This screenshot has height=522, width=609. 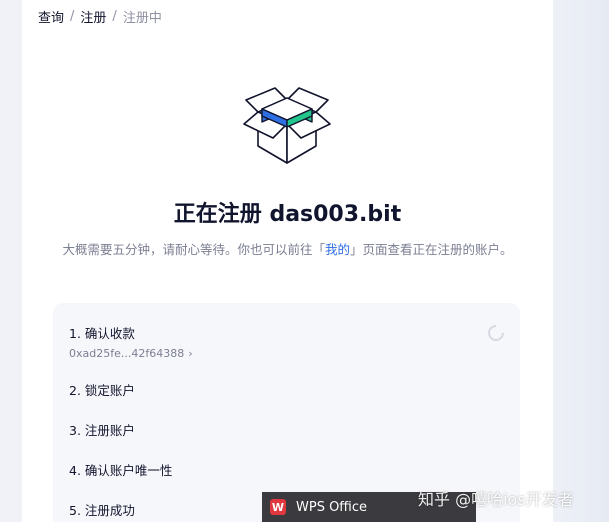 I want to click on transaction-hash-link: 0xad25fe...42f64388 ›, so click(x=131, y=353).